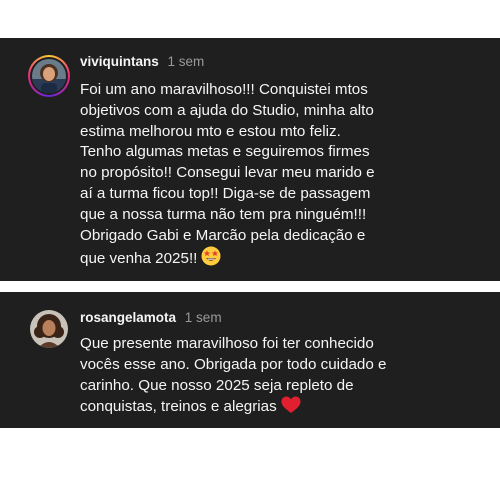 Image resolution: width=500 pixels, height=500 pixels. I want to click on story-ring, so click(49, 76).